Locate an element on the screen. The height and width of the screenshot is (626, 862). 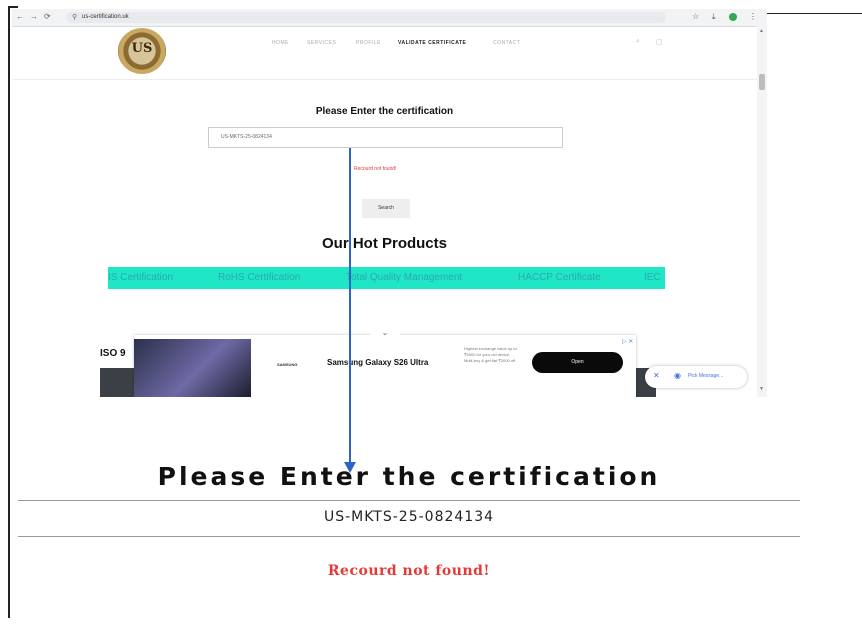
header-search-icon: ⌕ is located at coordinates (638, 42).